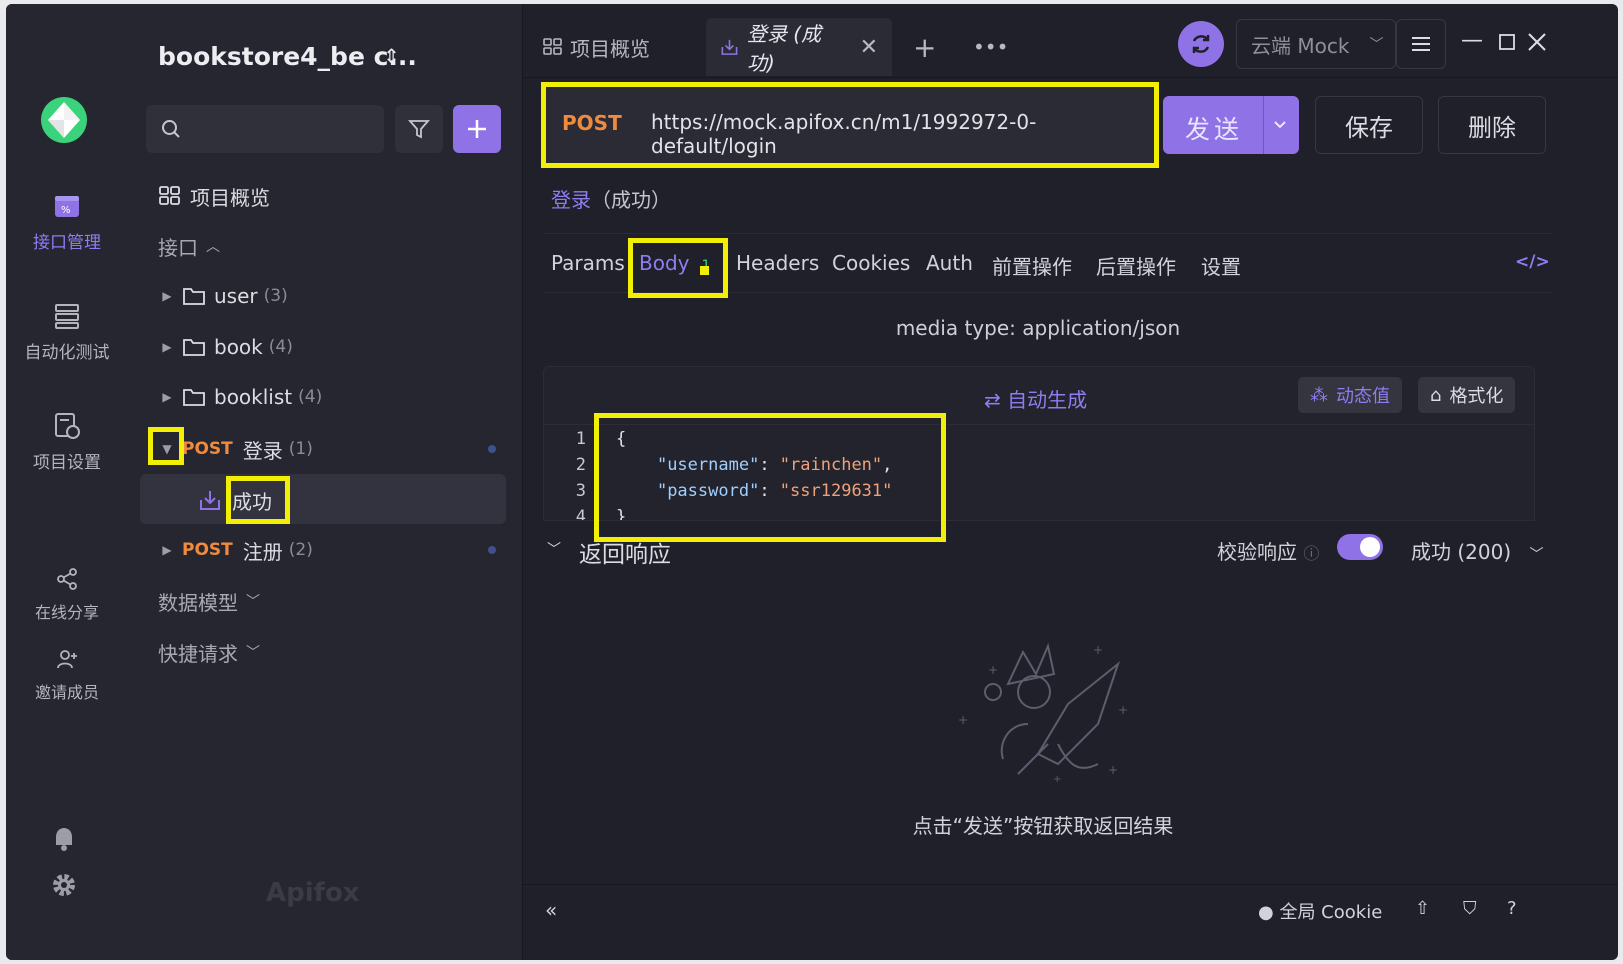 This screenshot has height=964, width=1623. What do you see at coordinates (167, 550) in the screenshot?
I see `caret-right-icon: ▶` at bounding box center [167, 550].